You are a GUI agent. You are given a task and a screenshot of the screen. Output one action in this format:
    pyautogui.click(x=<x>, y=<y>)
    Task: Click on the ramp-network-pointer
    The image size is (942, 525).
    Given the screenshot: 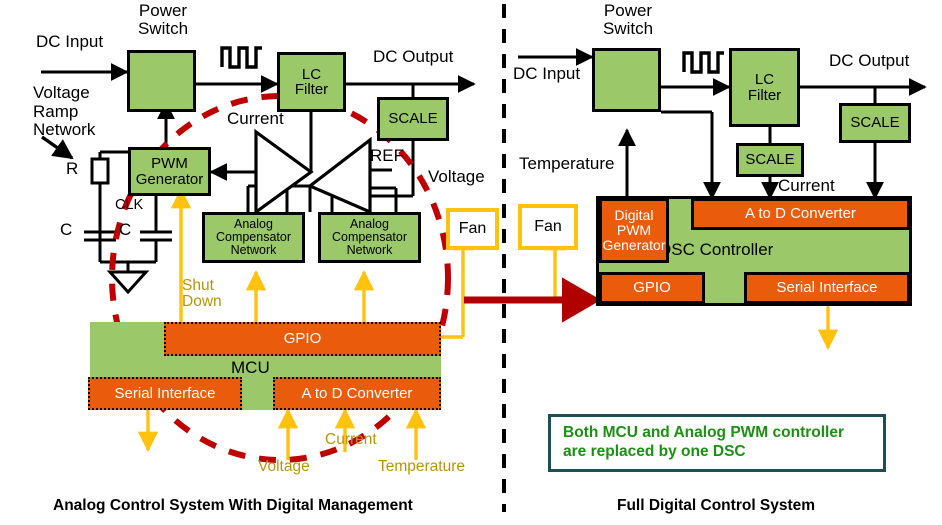 What is the action you would take?
    pyautogui.click(x=57, y=147)
    